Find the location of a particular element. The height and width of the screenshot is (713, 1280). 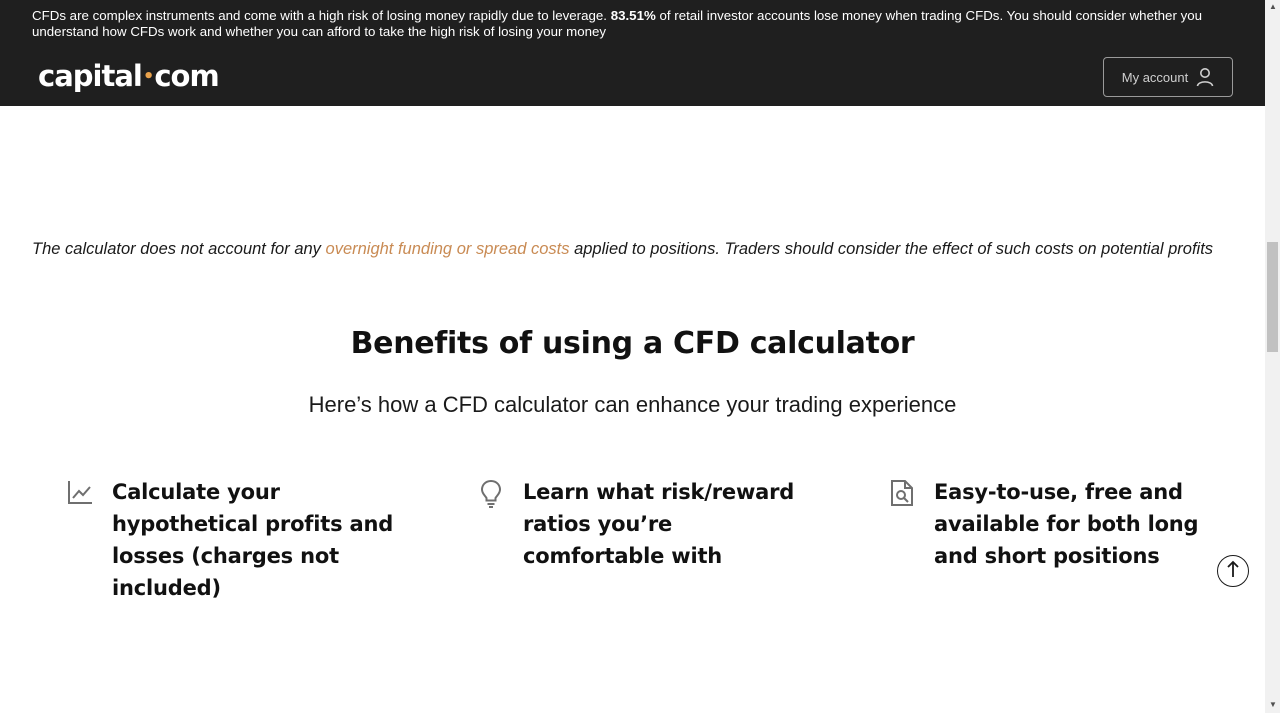

page-scrollbar: ▲ ▼ is located at coordinates (1272, 356).